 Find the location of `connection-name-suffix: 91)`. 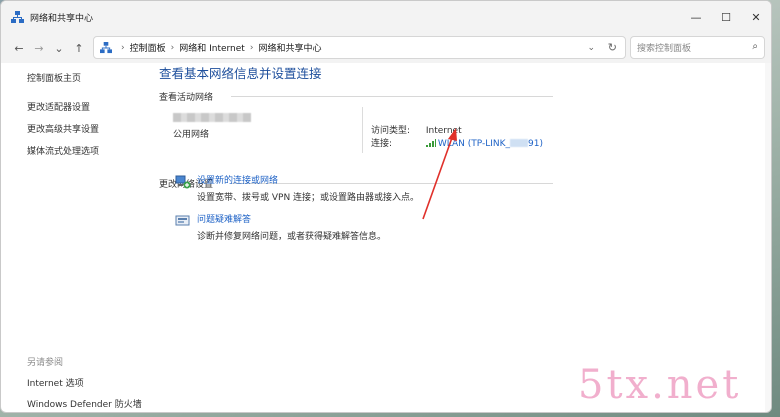

connection-name-suffix: 91) is located at coordinates (536, 144).